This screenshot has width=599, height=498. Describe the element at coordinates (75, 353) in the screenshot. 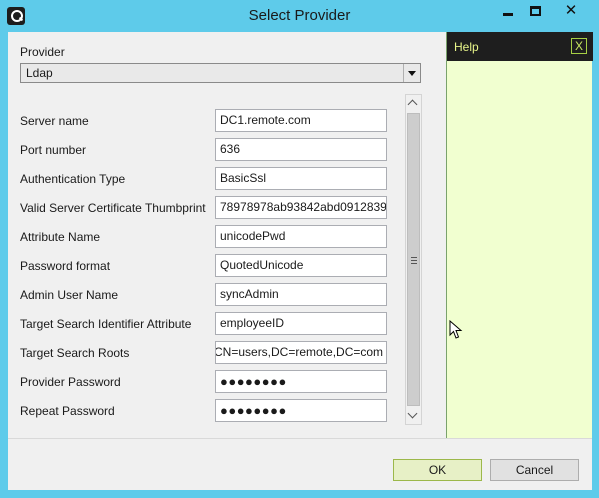

I see `target-search-roots-label: Target Search Roots` at that location.